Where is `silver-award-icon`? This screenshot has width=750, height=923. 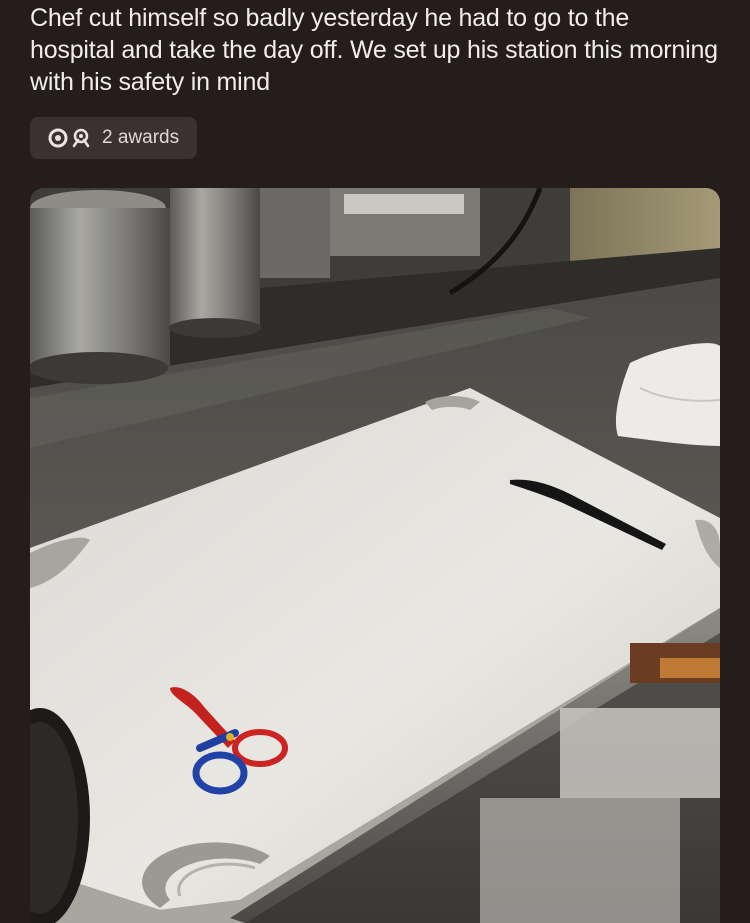 silver-award-icon is located at coordinates (58, 138).